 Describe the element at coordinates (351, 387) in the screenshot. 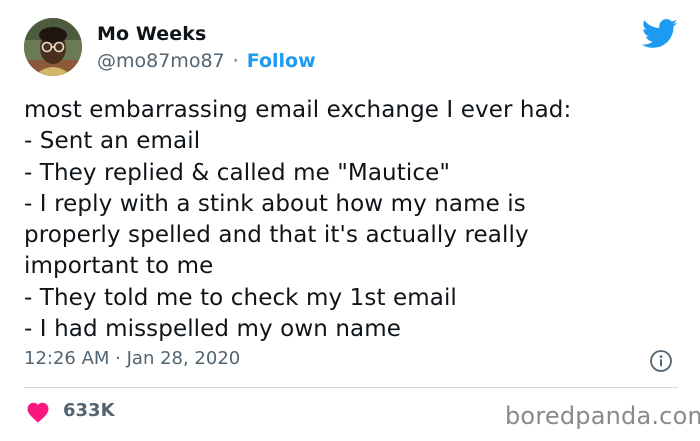

I see `divider` at that location.